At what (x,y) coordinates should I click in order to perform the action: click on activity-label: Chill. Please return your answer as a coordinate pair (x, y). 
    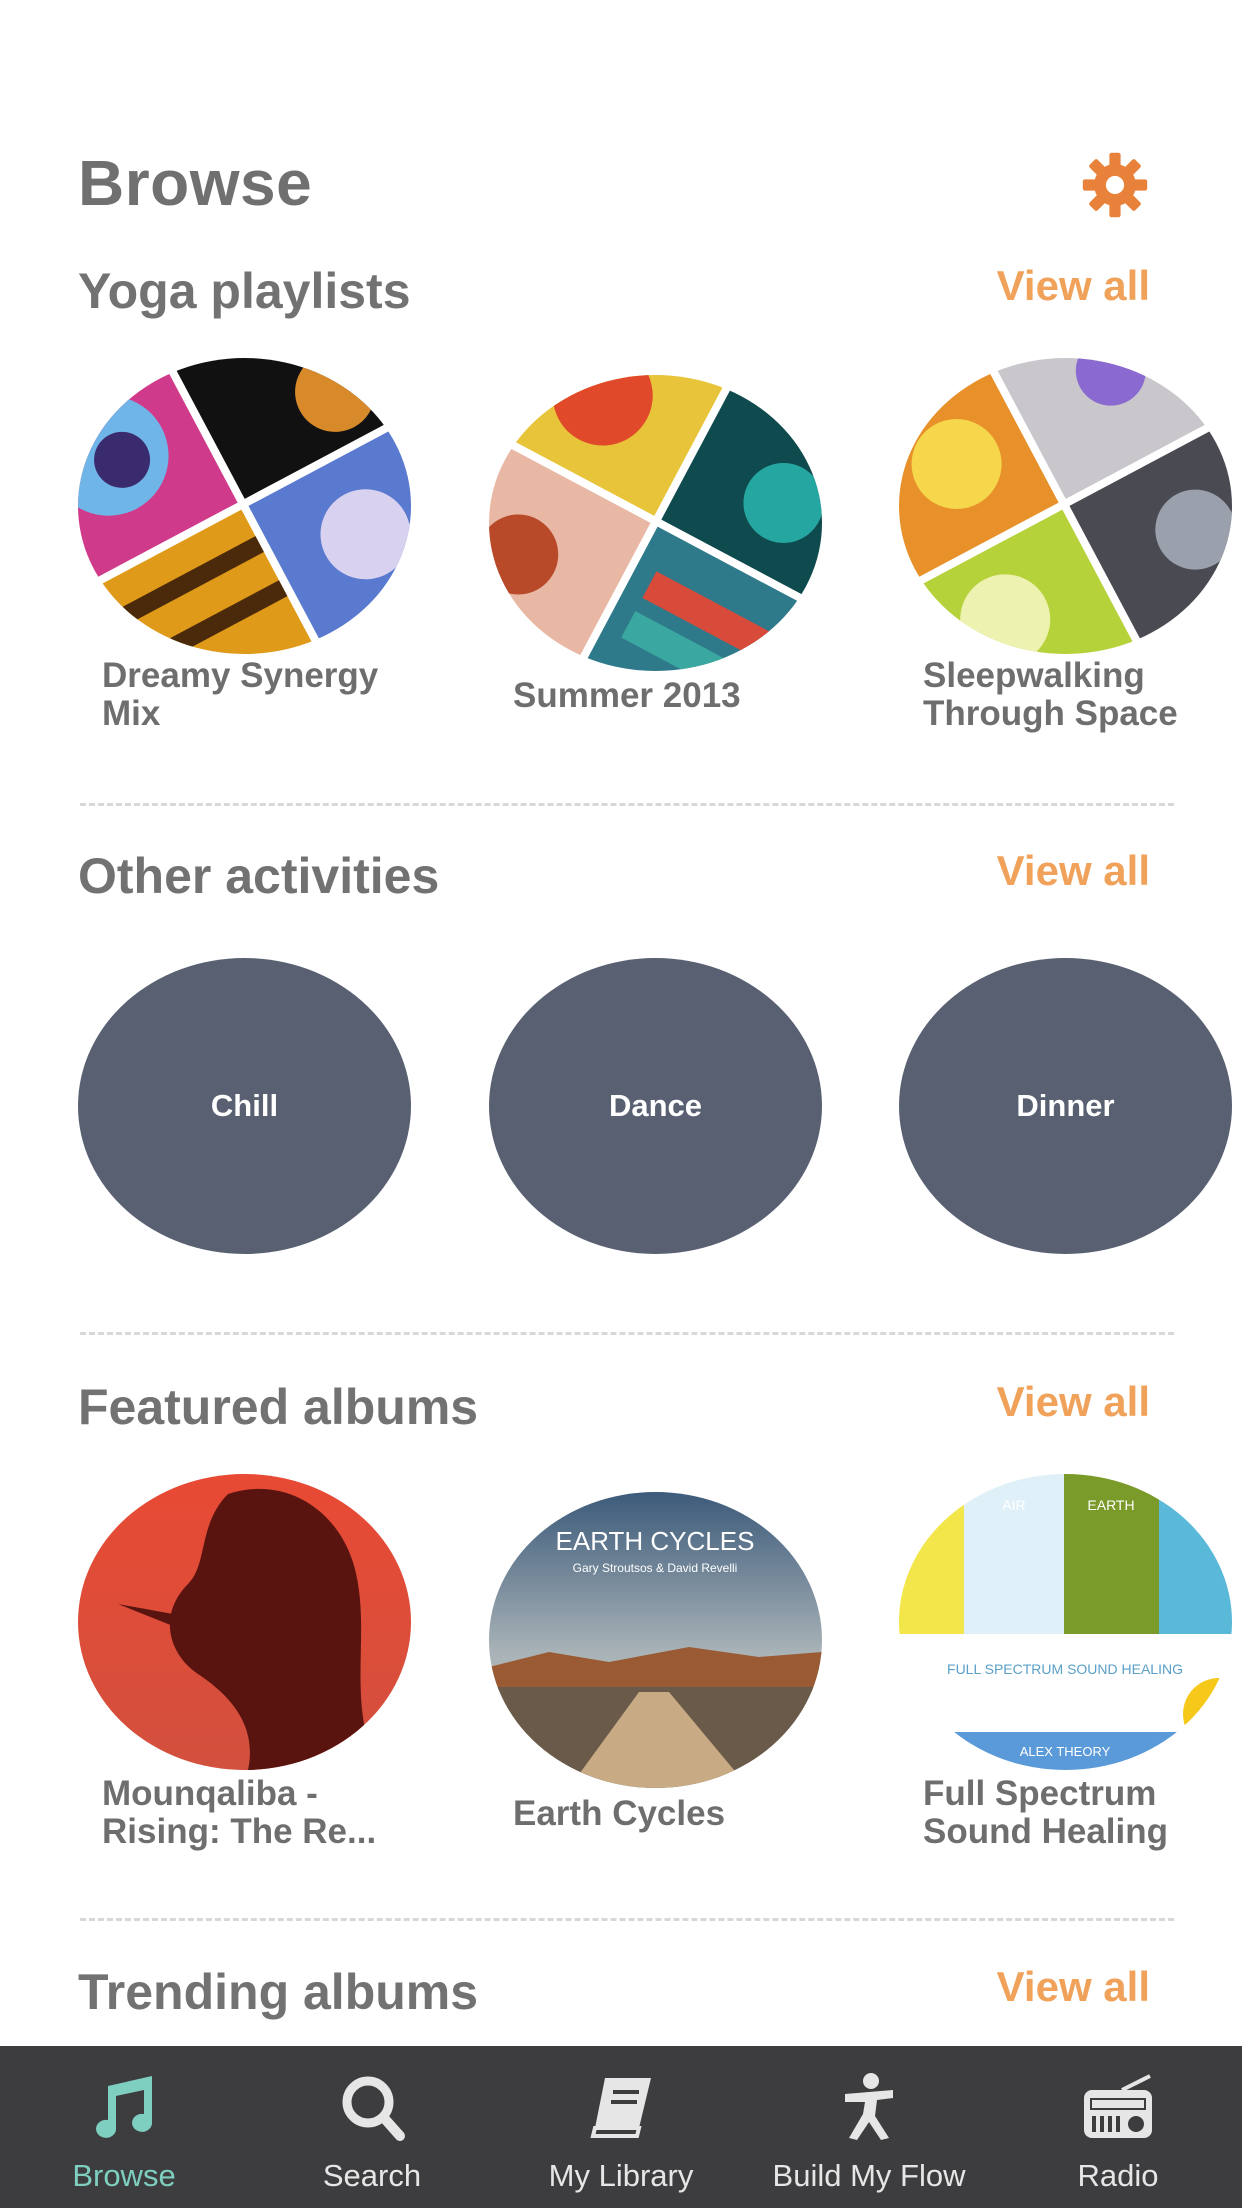
    Looking at the image, I should click on (244, 1105).